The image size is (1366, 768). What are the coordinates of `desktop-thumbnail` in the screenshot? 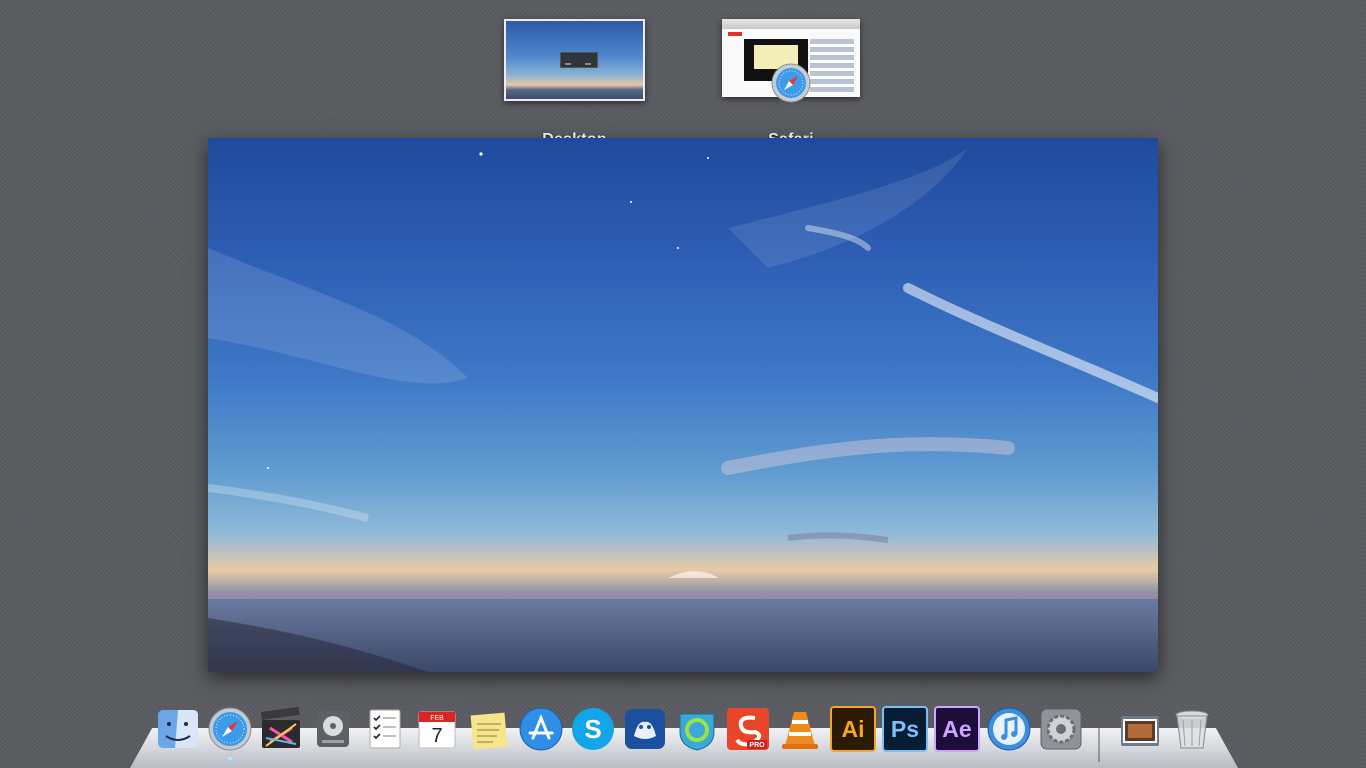 It's located at (574, 60).